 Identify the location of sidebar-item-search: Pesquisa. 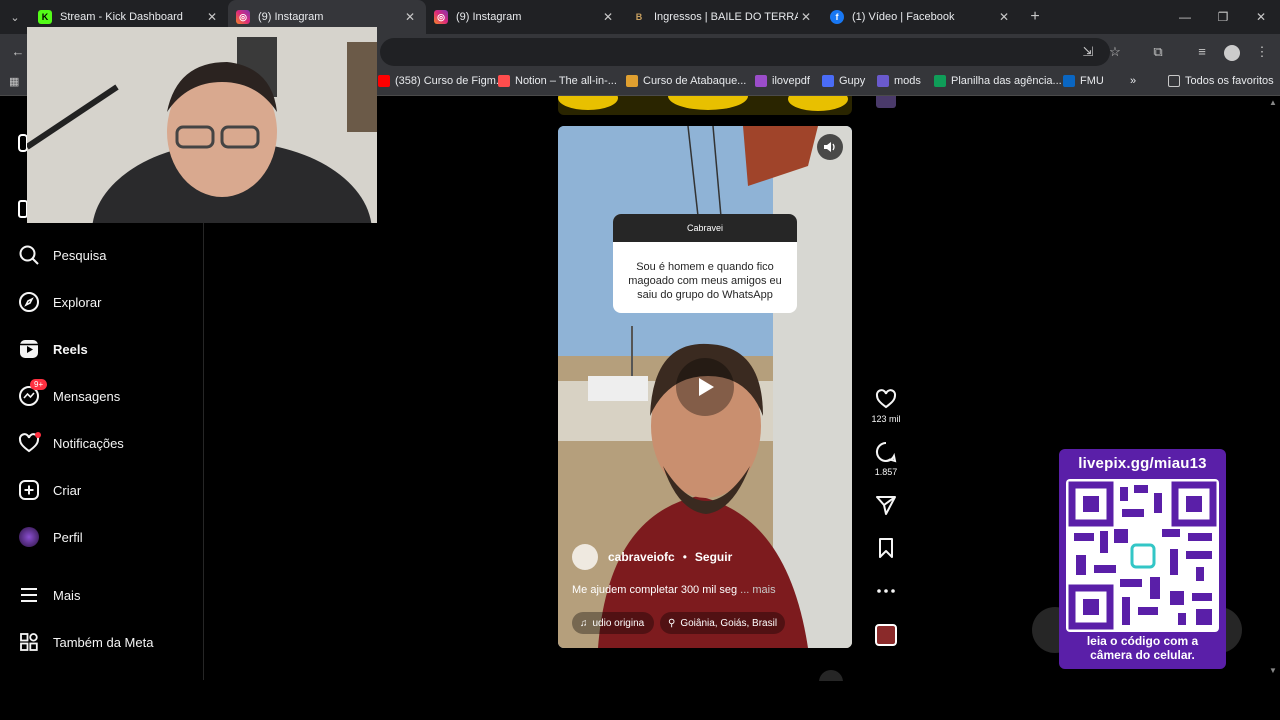
(62, 255).